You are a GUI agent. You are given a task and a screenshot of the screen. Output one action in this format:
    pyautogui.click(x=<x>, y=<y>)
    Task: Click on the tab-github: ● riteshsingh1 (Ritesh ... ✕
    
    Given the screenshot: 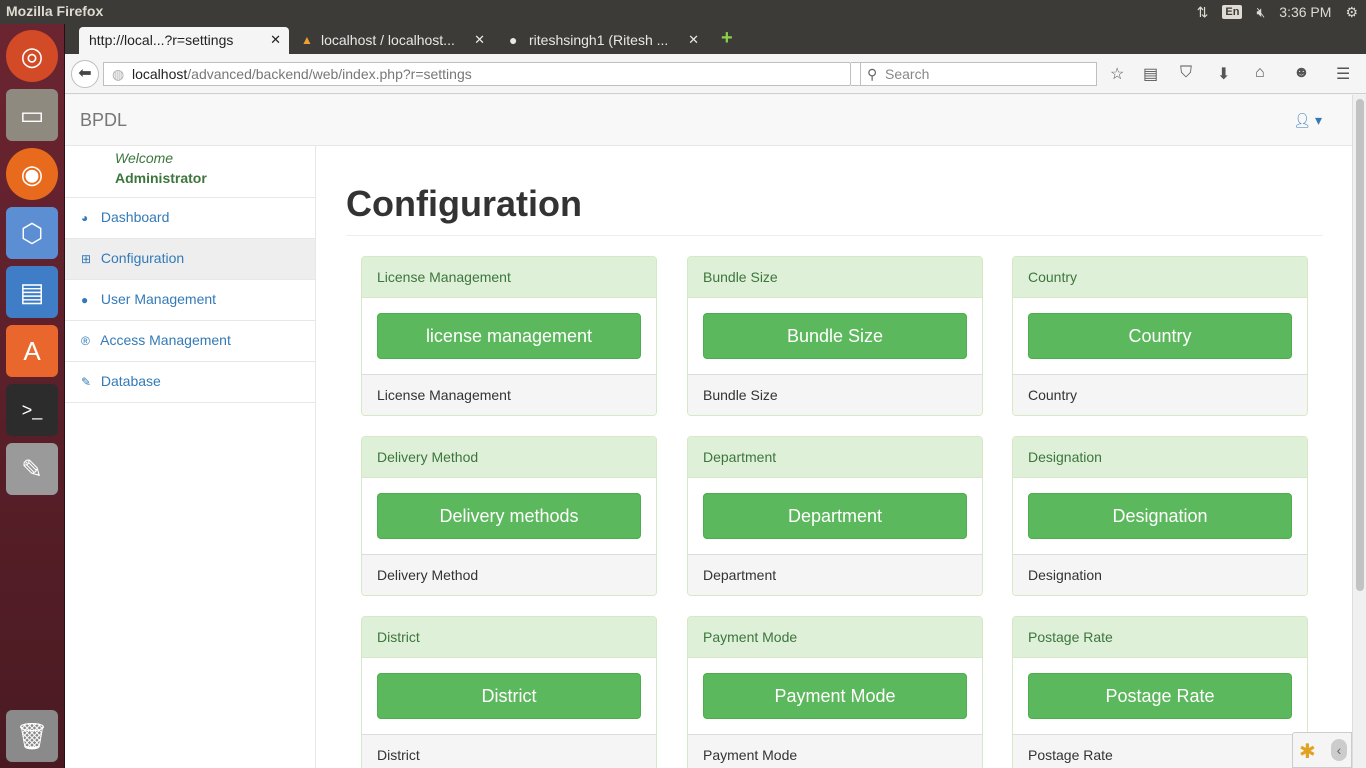 What is the action you would take?
    pyautogui.click(x=604, y=40)
    